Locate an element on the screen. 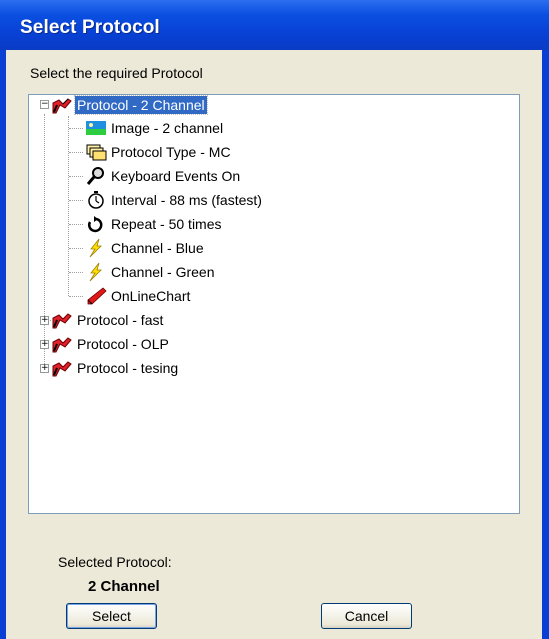 The width and height of the screenshot is (549, 639). tree-node-repeat: Repeat - 50 times is located at coordinates (154, 224).